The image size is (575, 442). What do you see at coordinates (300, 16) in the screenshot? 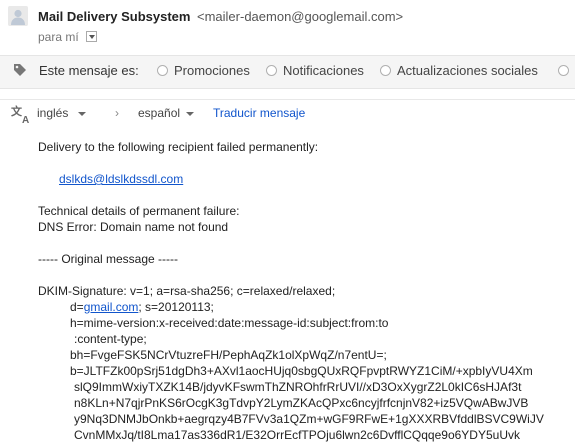
I see `sender-email: <mailer-daemon@googlemail.com>` at bounding box center [300, 16].